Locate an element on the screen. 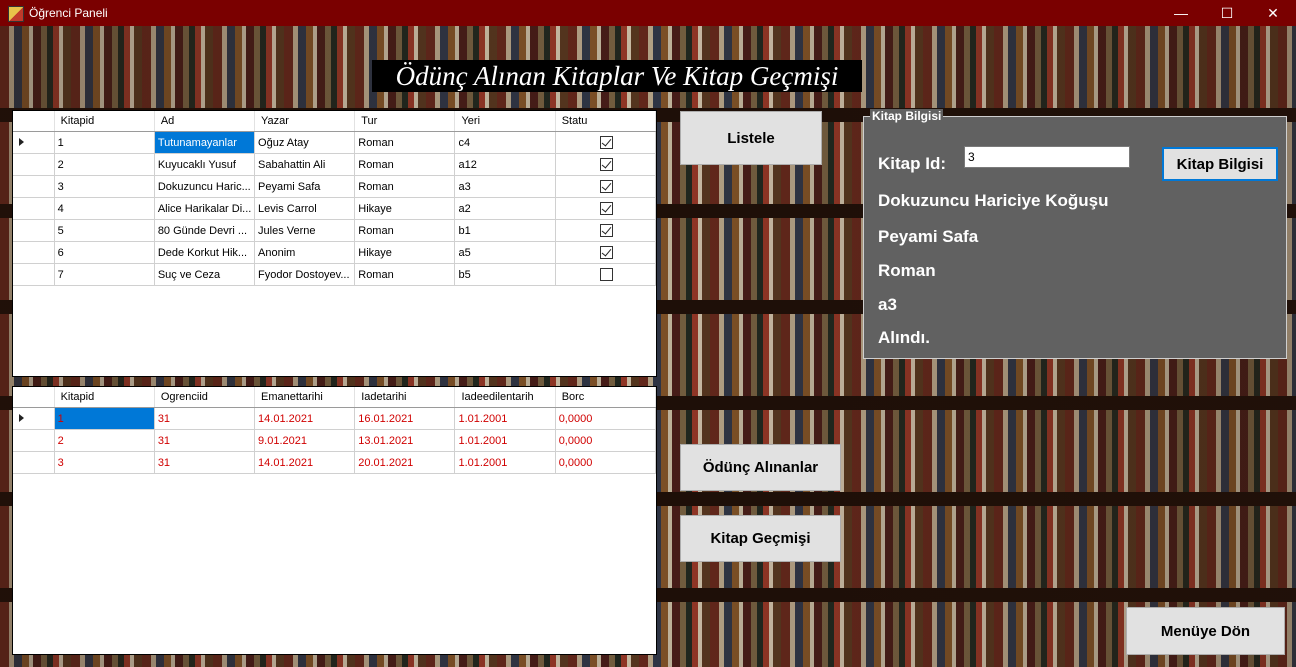 The height and width of the screenshot is (667, 1296). odunc-alinanlar-button: Ödünç Alınanlar is located at coordinates (760, 467).